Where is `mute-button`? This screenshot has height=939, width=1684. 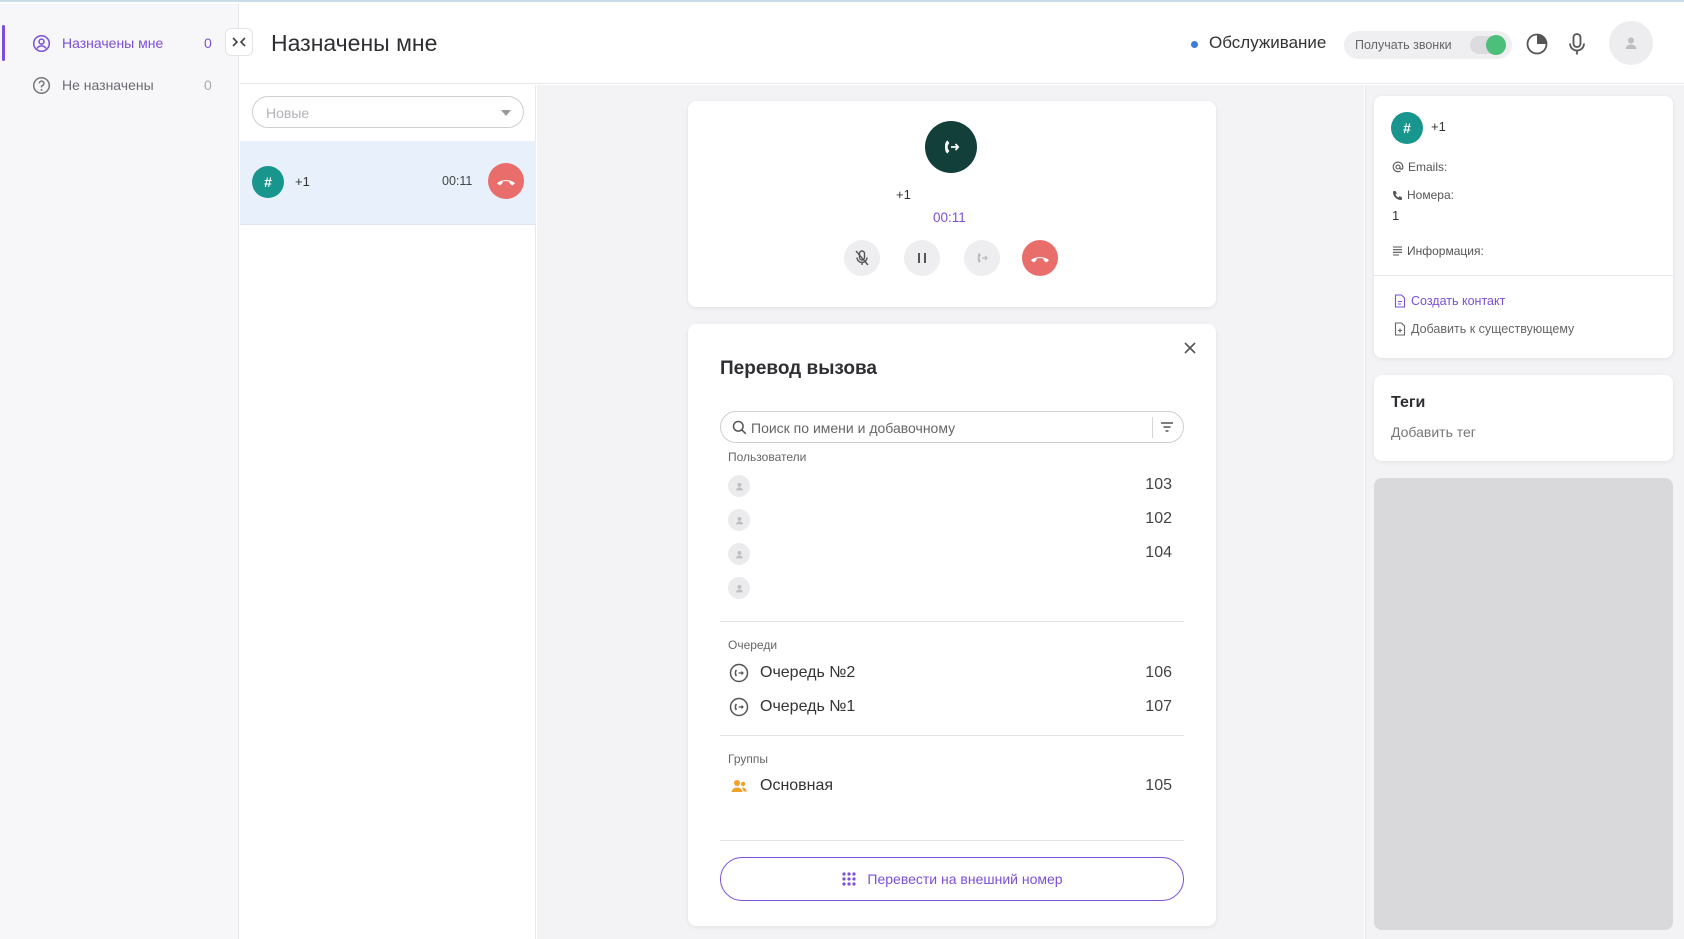 mute-button is located at coordinates (862, 258).